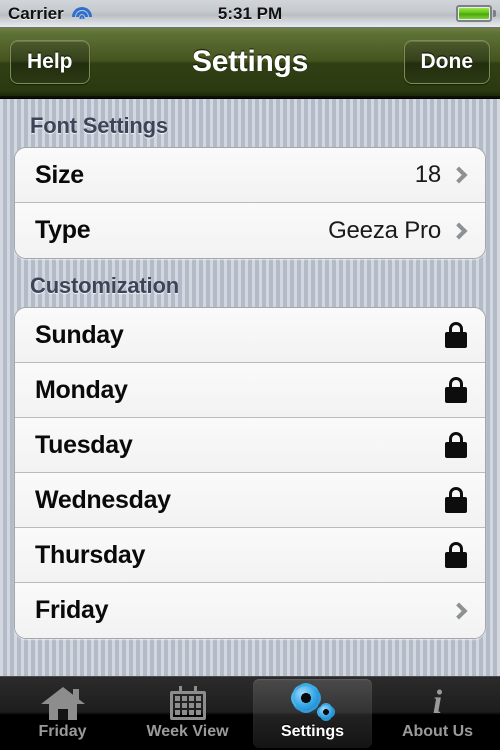 The height and width of the screenshot is (750, 500). Describe the element at coordinates (36, 13) in the screenshot. I see `carrier-label: Carrier` at that location.